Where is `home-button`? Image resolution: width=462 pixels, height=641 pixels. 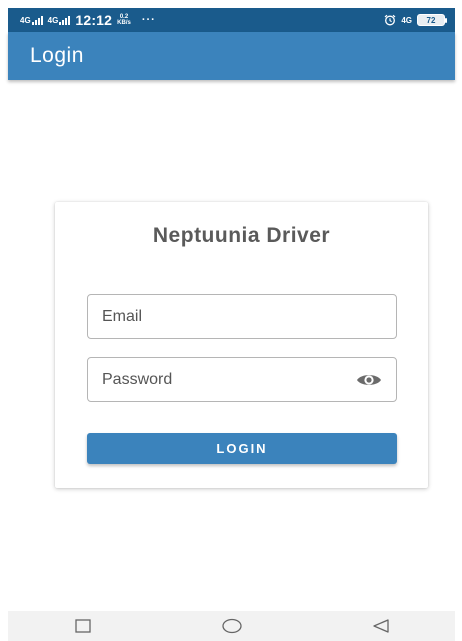
home-button is located at coordinates (232, 626).